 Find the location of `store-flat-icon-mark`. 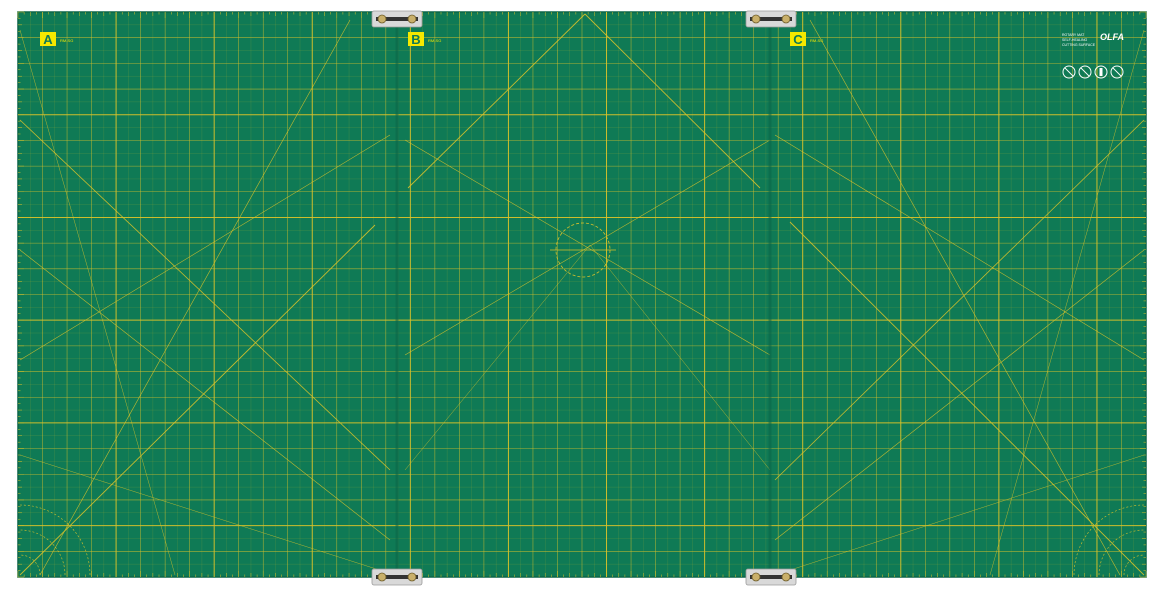

store-flat-icon-mark is located at coordinates (1101, 72).